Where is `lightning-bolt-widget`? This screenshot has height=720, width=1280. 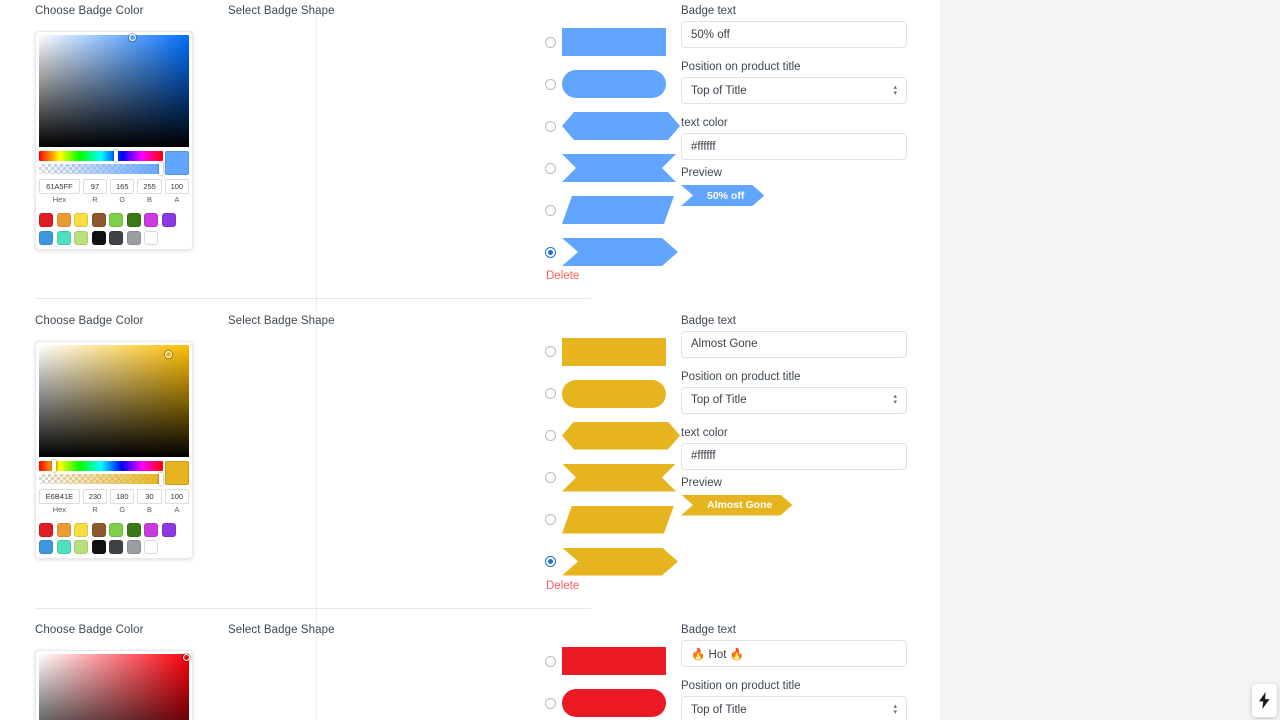
lightning-bolt-widget is located at coordinates (1264, 700).